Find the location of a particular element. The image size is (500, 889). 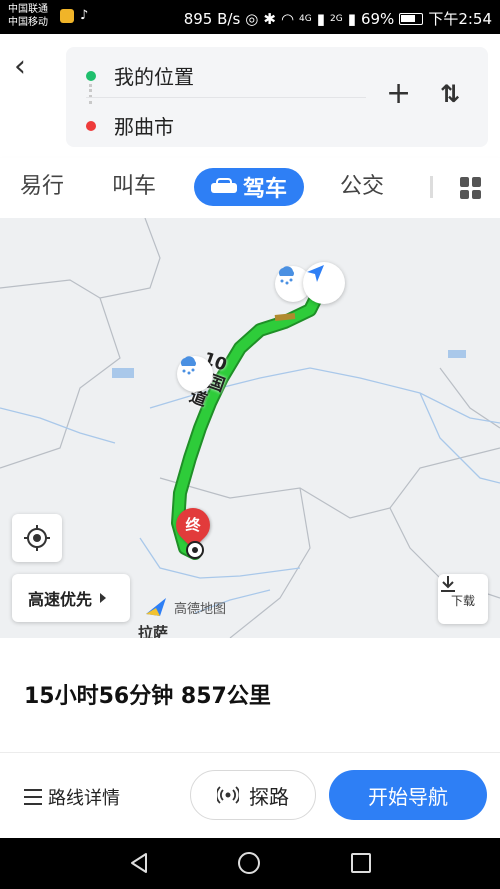

list-icon is located at coordinates (33, 797).